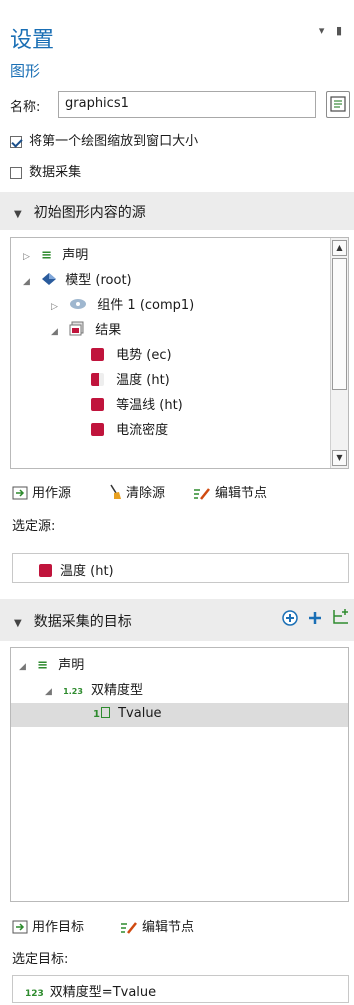  Describe the element at coordinates (339, 458) in the screenshot. I see `scroll-down-icon: ▼` at that location.